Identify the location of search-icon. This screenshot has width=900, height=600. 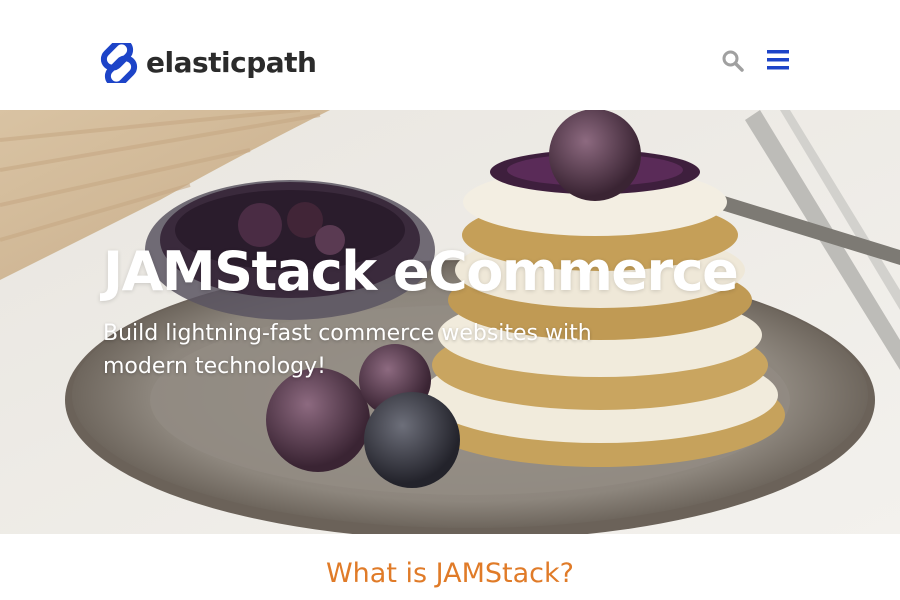
(733, 61).